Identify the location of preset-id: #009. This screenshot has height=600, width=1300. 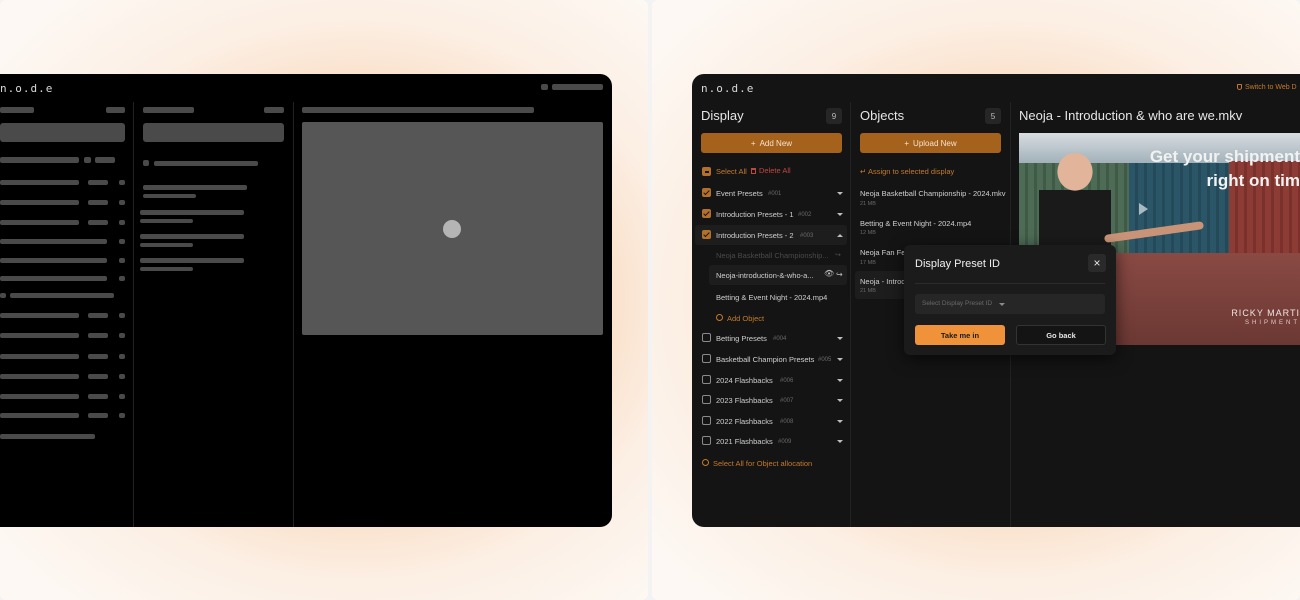
(785, 442).